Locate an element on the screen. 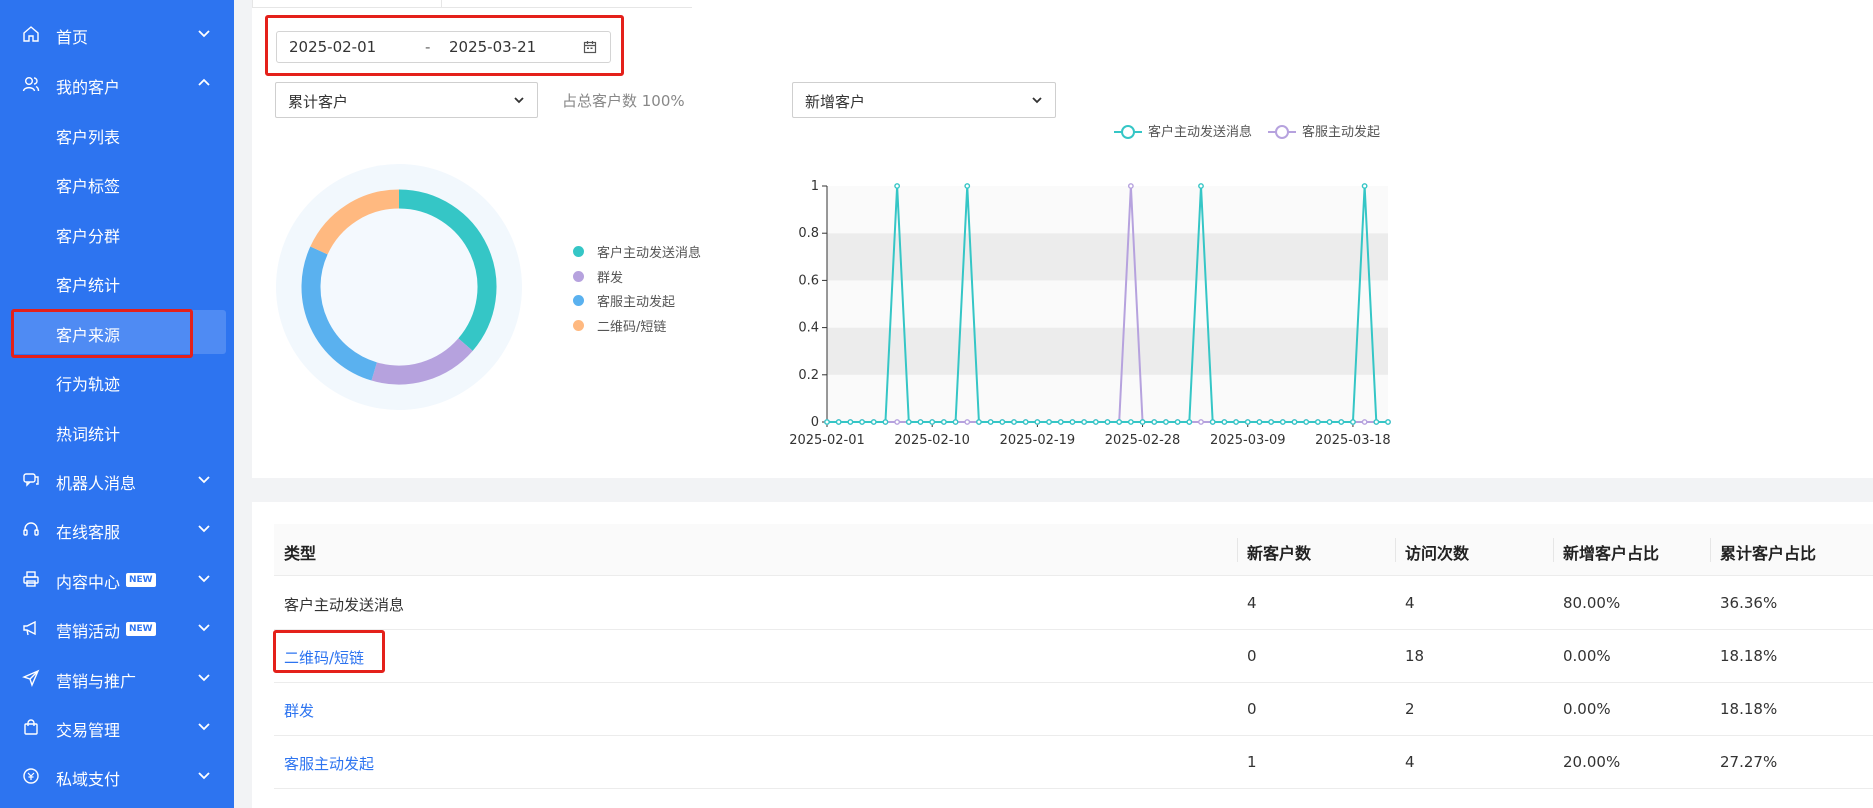 The image size is (1873, 808). sidebar-item-customer-source: 客户来源 is located at coordinates (119, 332).